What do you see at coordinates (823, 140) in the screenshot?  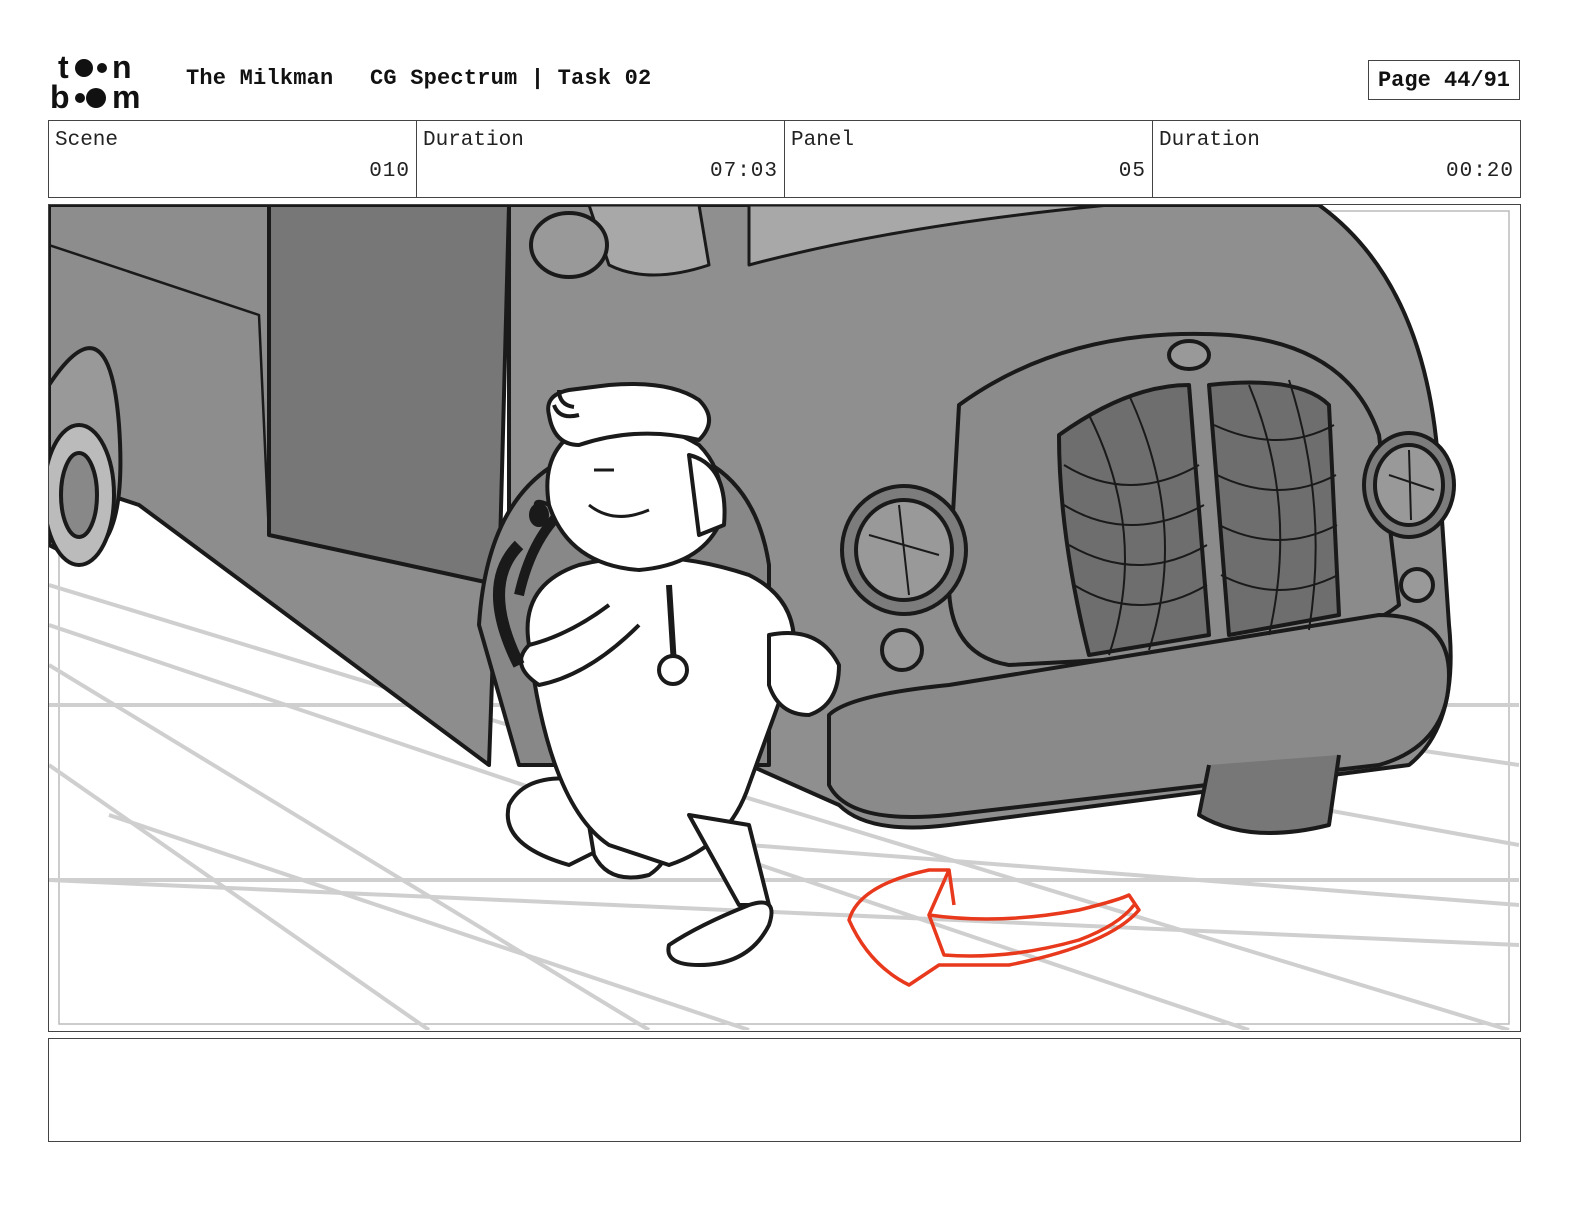 I see `panel-label: Panel` at bounding box center [823, 140].